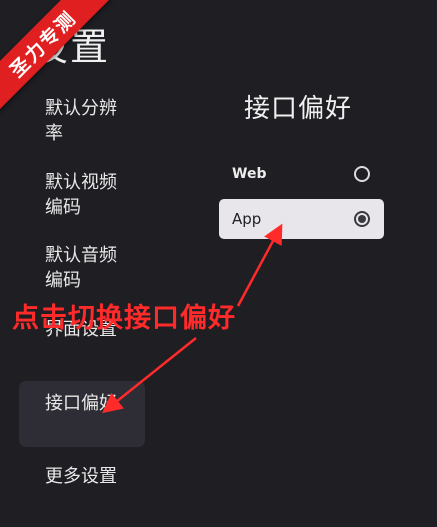 The width and height of the screenshot is (437, 527). What do you see at coordinates (362, 174) in the screenshot?
I see `radio-unchecked-icon` at bounding box center [362, 174].